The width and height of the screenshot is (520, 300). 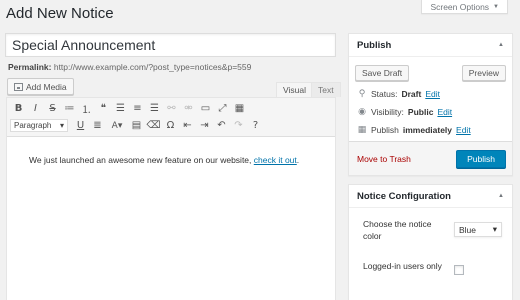 What do you see at coordinates (222, 108) in the screenshot?
I see `fullscreen-icon: ⤢` at bounding box center [222, 108].